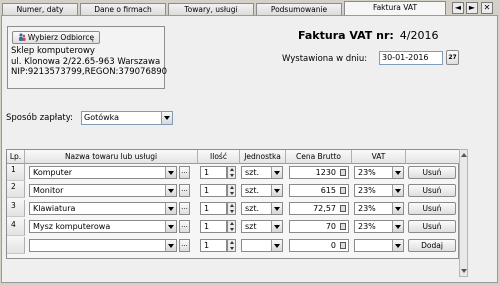 The width and height of the screenshot is (500, 285). Describe the element at coordinates (262, 245) in the screenshot. I see `unit-select` at that location.